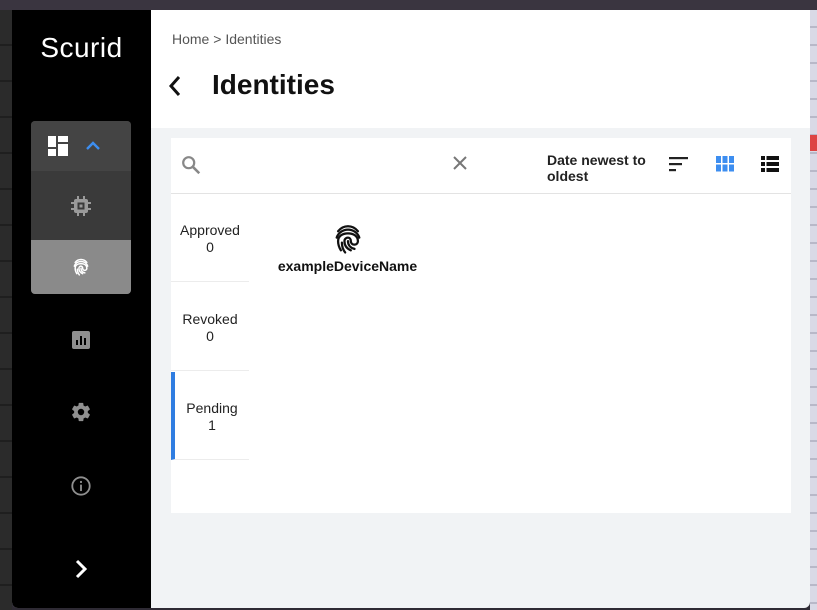  I want to click on breadcrumb-home: Home, so click(190, 39).